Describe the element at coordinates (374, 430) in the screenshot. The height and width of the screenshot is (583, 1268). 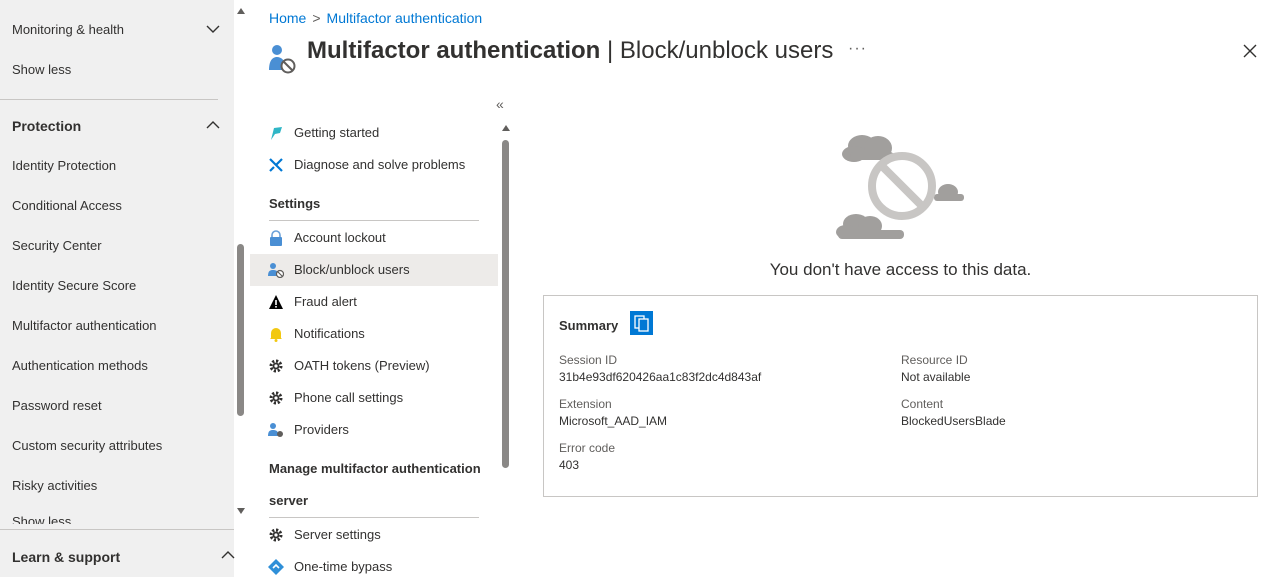
I see `menu-item-providers: Providers` at that location.